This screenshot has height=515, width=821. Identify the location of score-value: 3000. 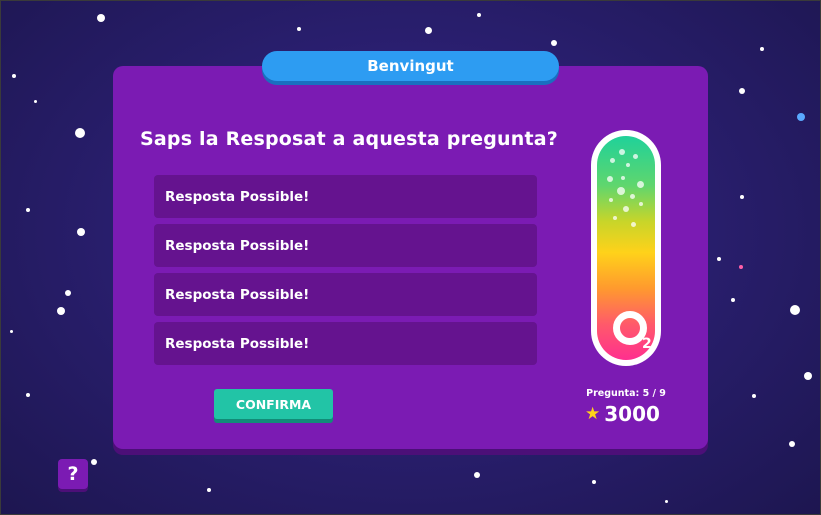
(632, 414).